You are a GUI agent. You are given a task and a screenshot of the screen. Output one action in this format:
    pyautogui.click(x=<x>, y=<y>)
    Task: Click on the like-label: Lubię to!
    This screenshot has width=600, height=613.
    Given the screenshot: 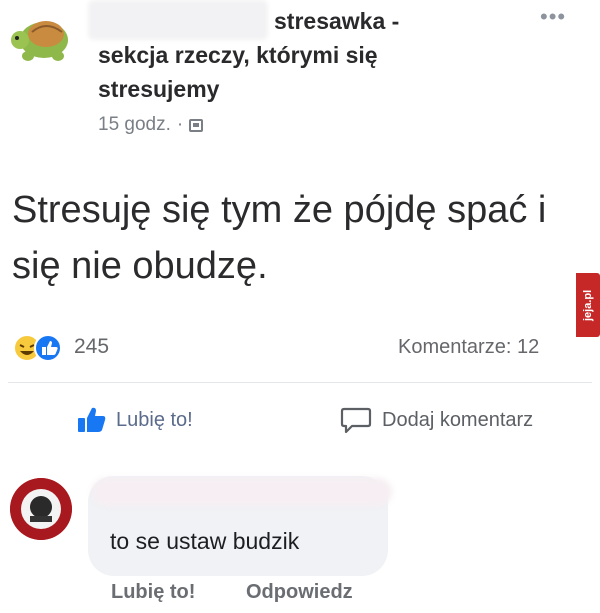 What is the action you would take?
    pyautogui.click(x=154, y=419)
    